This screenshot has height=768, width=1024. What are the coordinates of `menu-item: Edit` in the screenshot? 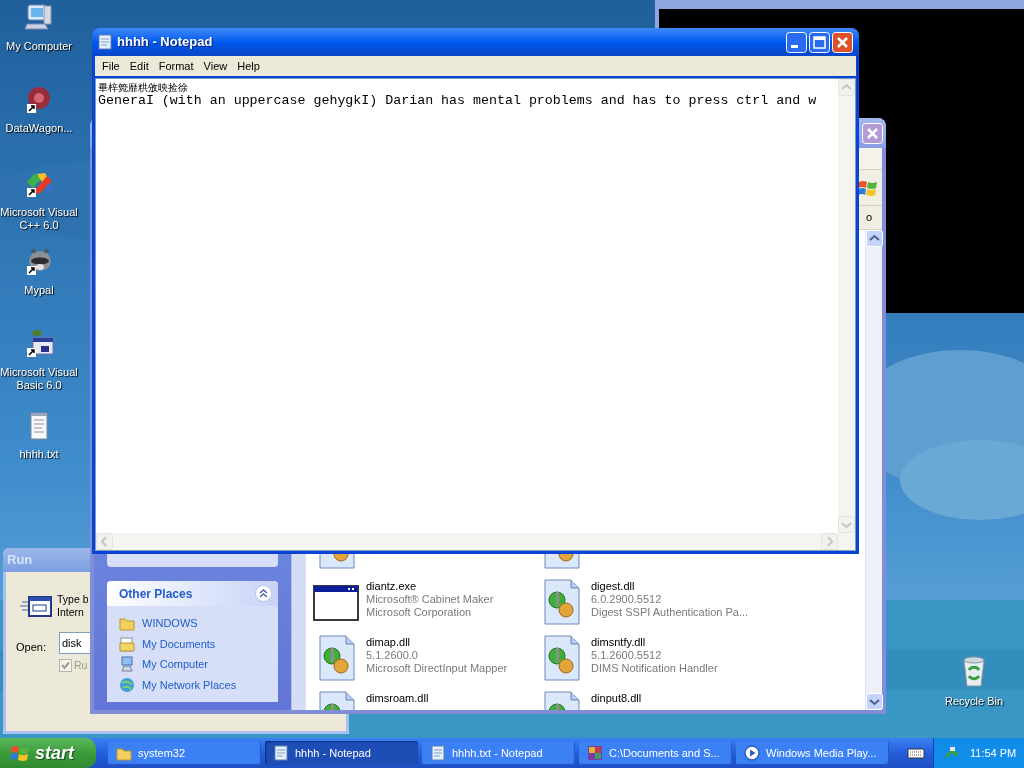 It's located at (139, 66).